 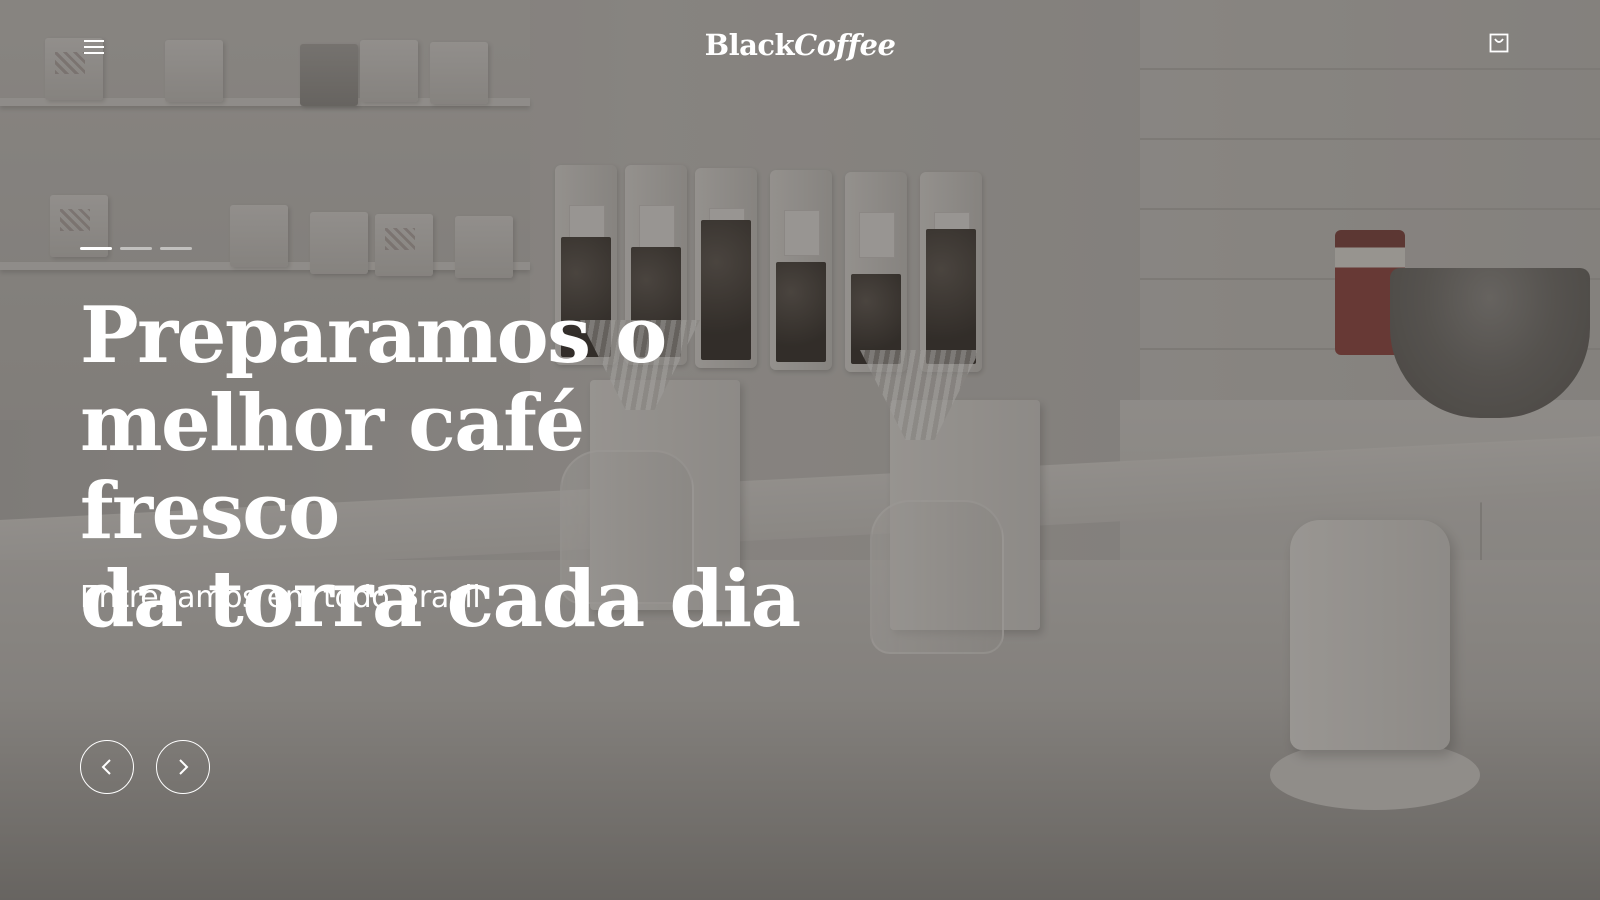 I want to click on previous-slide-button, so click(x=107, y=767).